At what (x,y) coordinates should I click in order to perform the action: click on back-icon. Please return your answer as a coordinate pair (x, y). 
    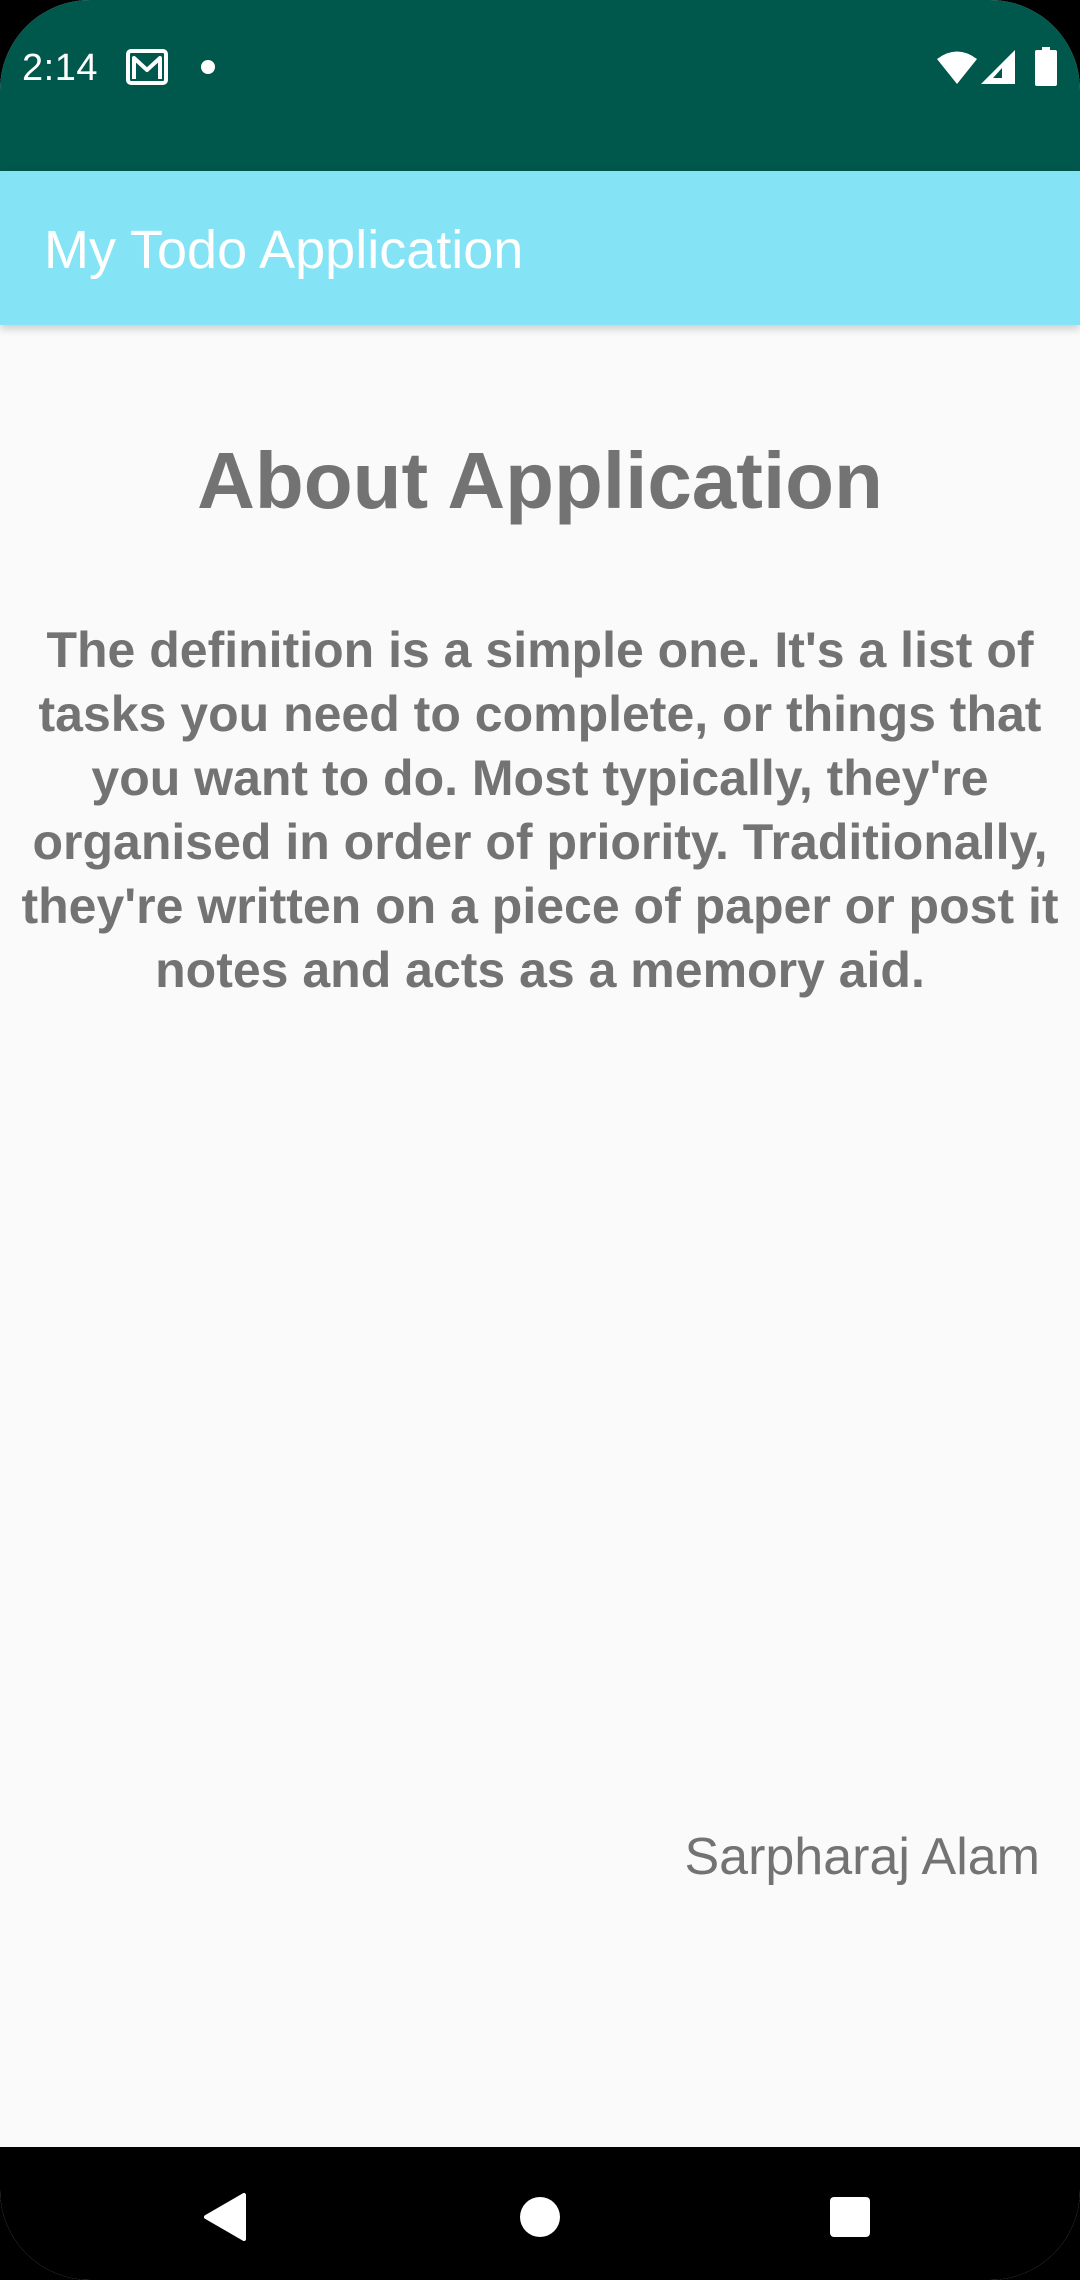
    Looking at the image, I should click on (226, 2217).